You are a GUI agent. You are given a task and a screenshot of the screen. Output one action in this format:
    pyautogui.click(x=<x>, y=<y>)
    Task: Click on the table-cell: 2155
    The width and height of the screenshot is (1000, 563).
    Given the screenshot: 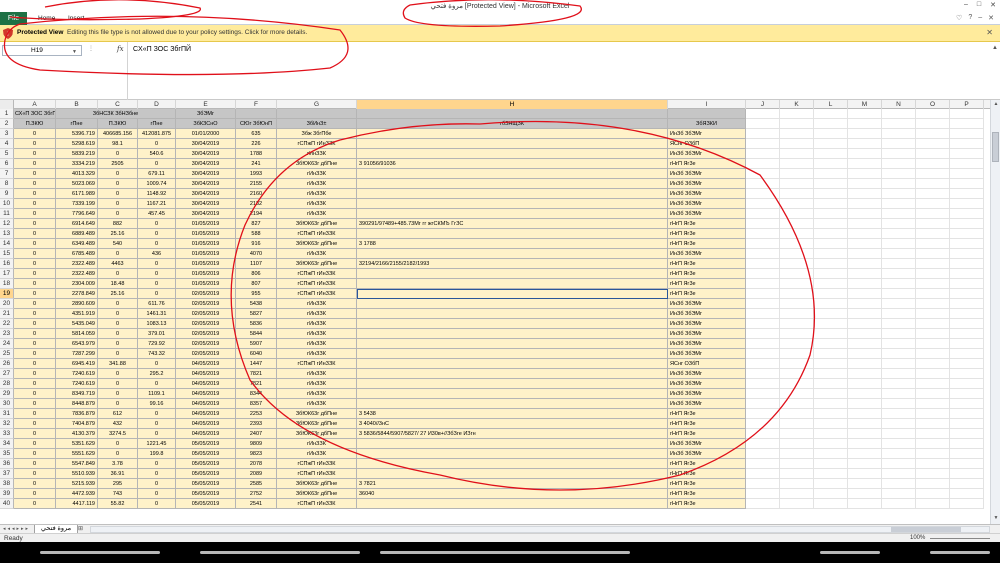 What is the action you would take?
    pyautogui.click(x=256, y=184)
    